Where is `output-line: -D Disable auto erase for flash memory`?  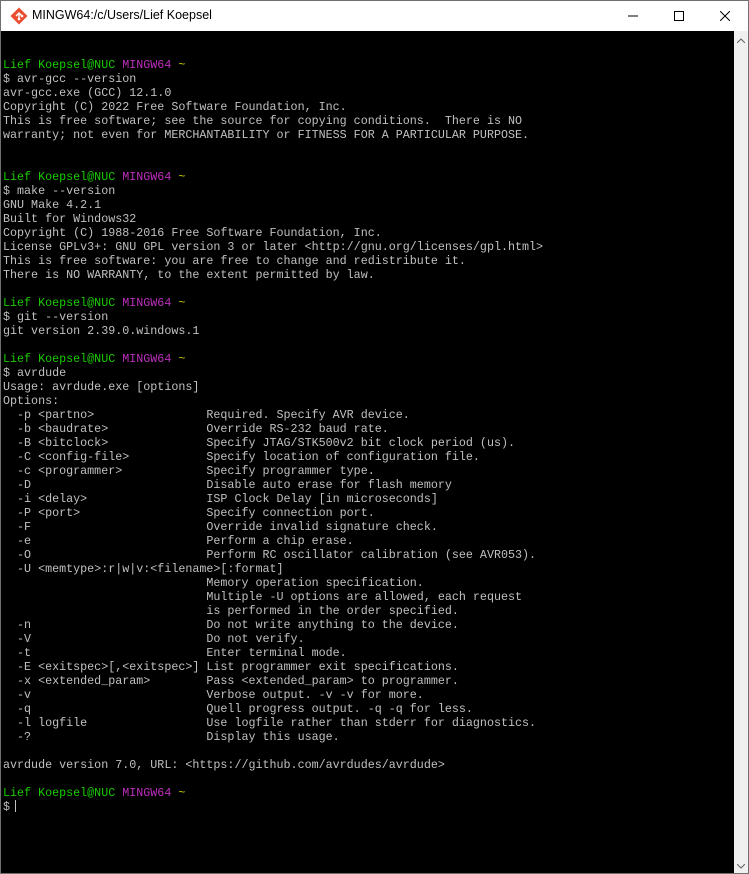 output-line: -D Disable auto erase for flash memory is located at coordinates (227, 485).